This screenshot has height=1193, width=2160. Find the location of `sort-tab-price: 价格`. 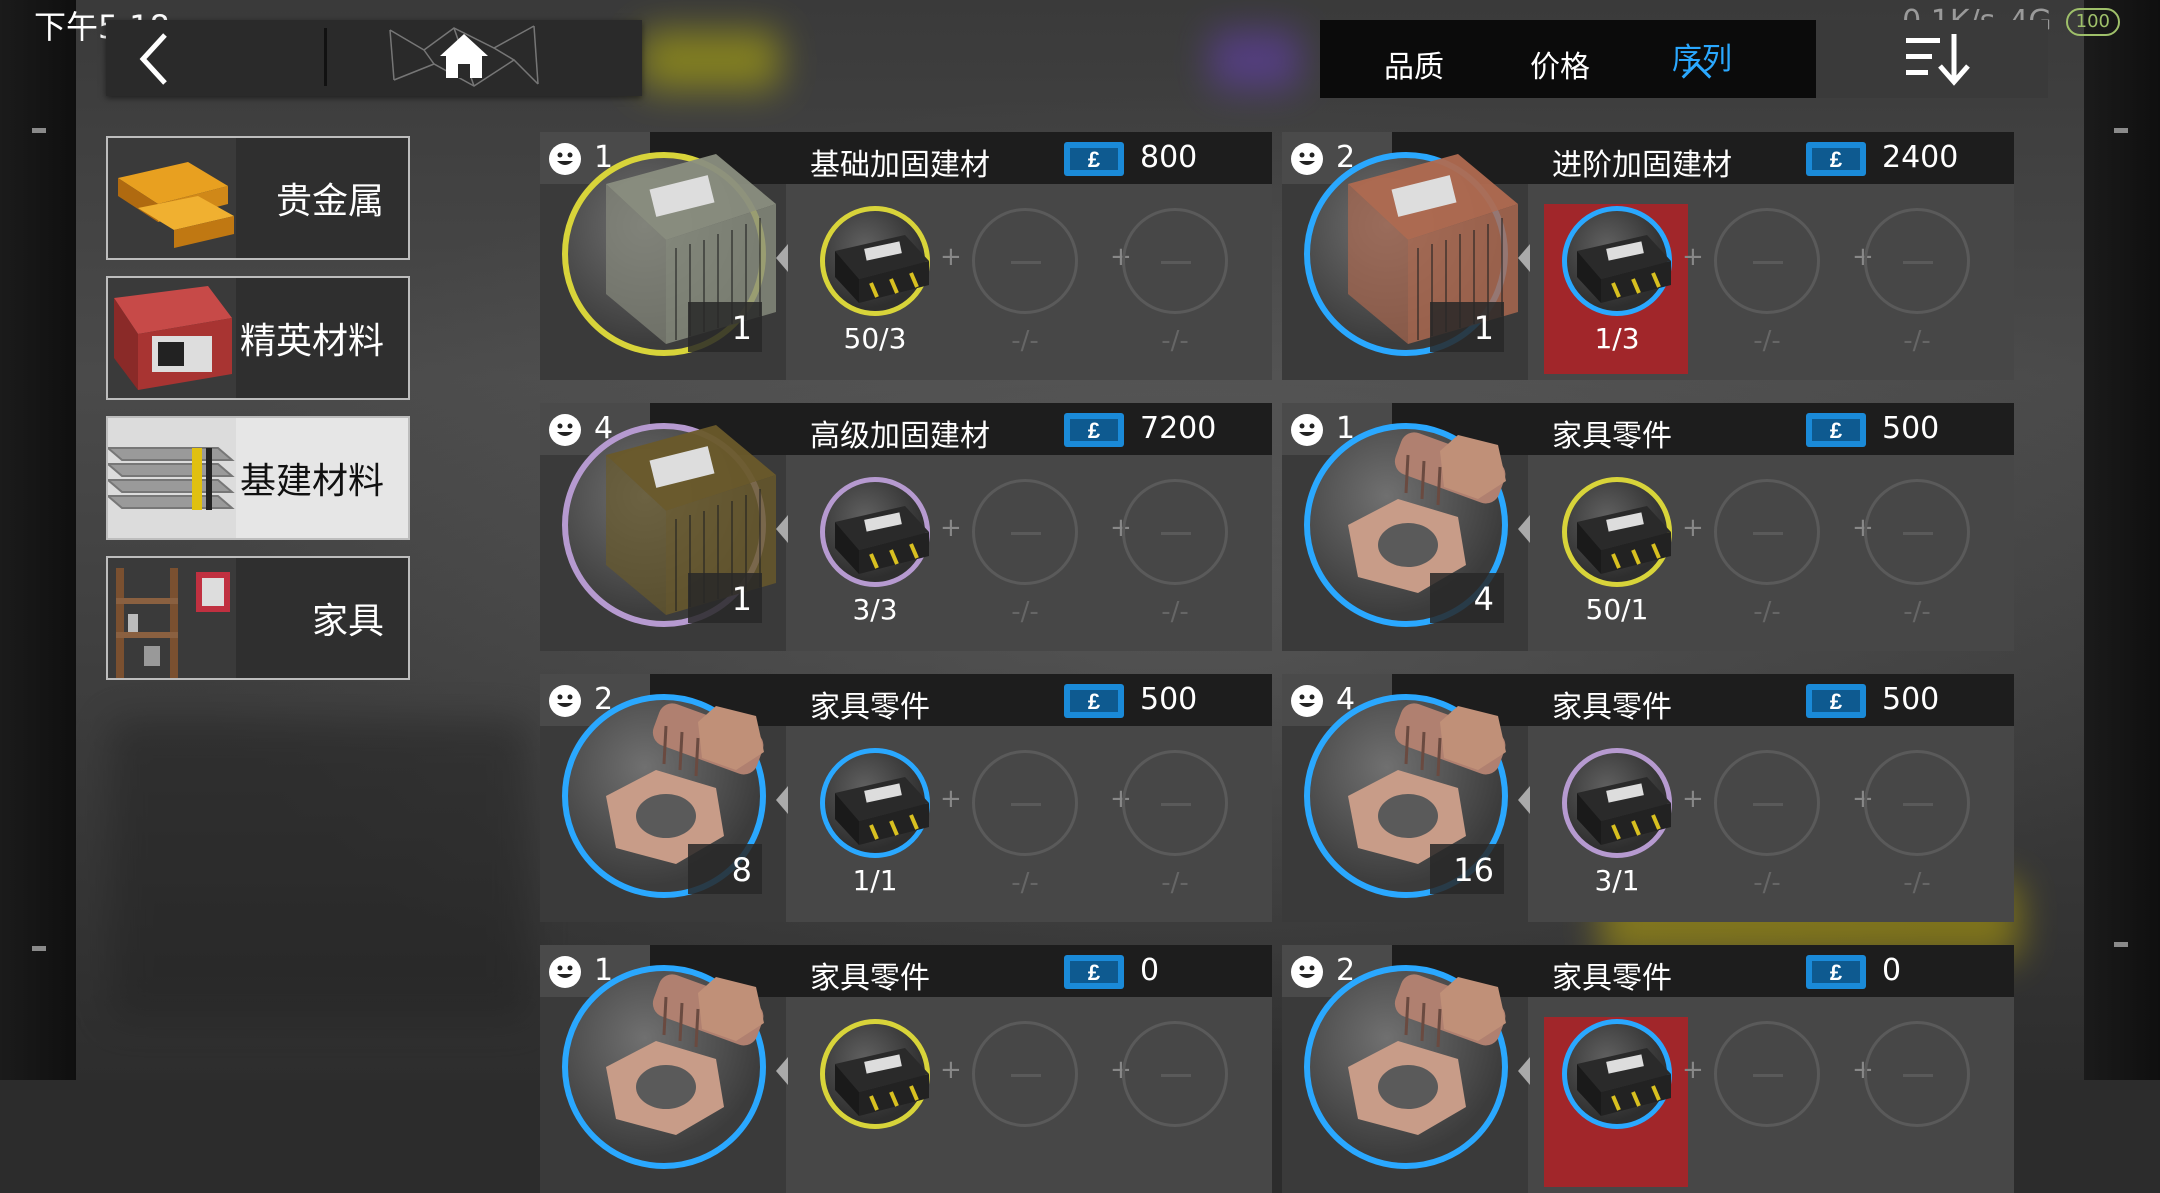

sort-tab-price: 价格 is located at coordinates (1560, 64).